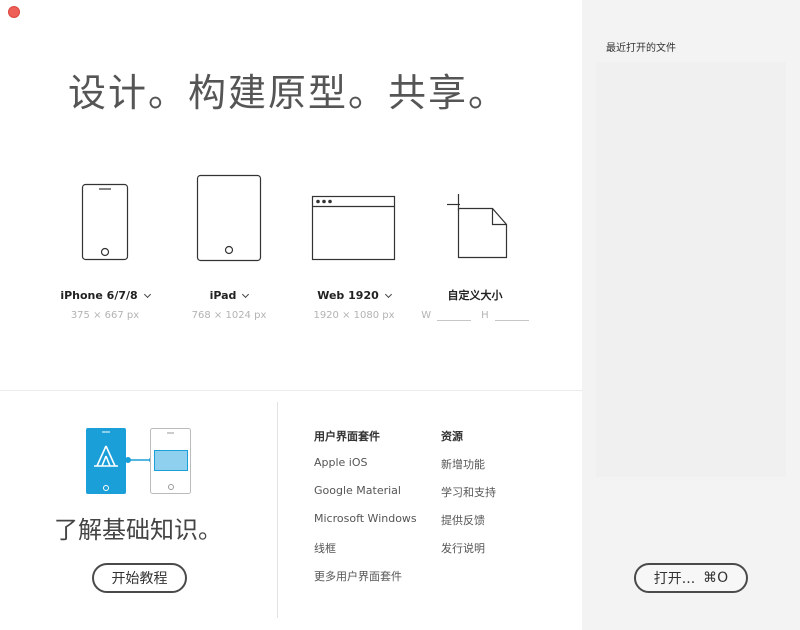  I want to click on learn-basics-title: 了解基础知识。, so click(138, 530).